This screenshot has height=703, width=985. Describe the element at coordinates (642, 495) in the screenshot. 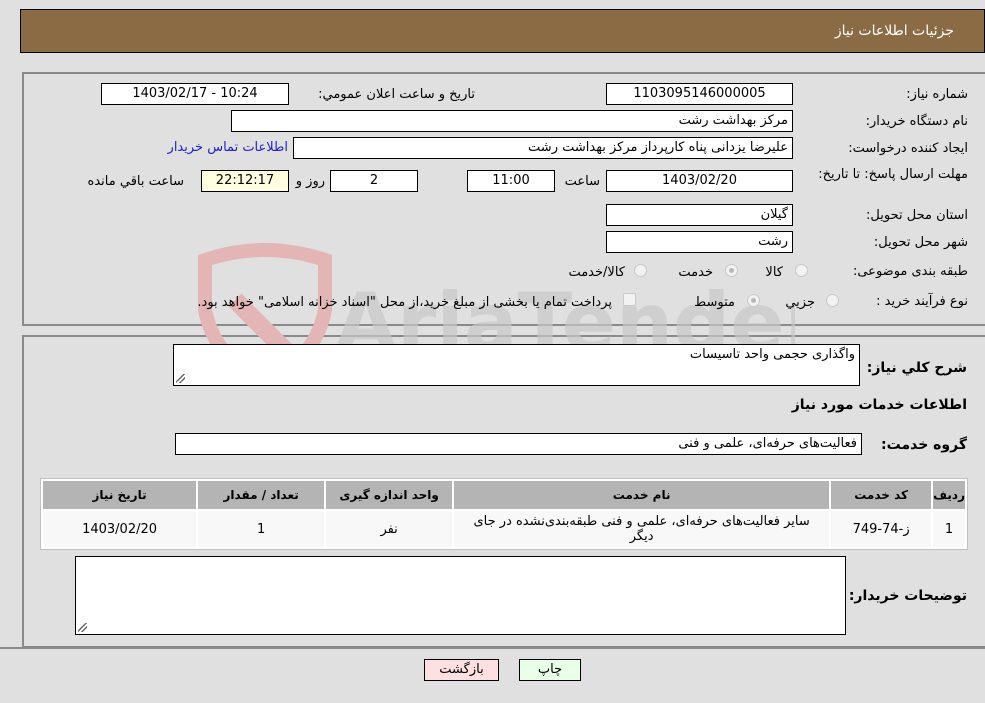

I see `col-header-service-name: نام خدمت` at that location.